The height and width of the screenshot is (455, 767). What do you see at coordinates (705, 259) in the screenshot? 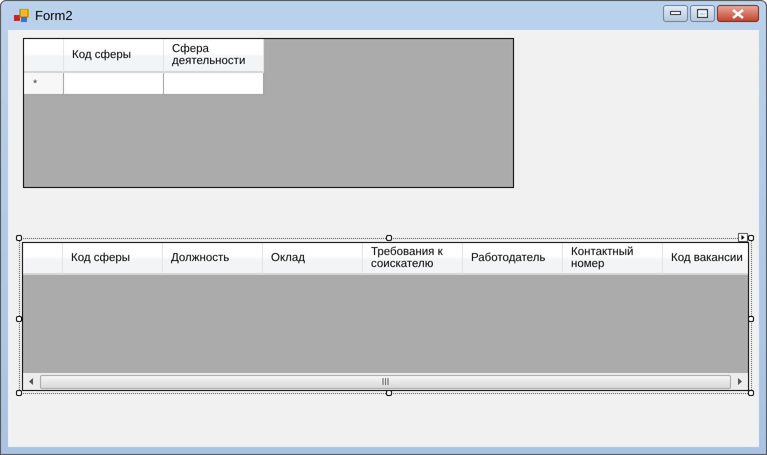
I see `column-header: Код вакансии` at bounding box center [705, 259].